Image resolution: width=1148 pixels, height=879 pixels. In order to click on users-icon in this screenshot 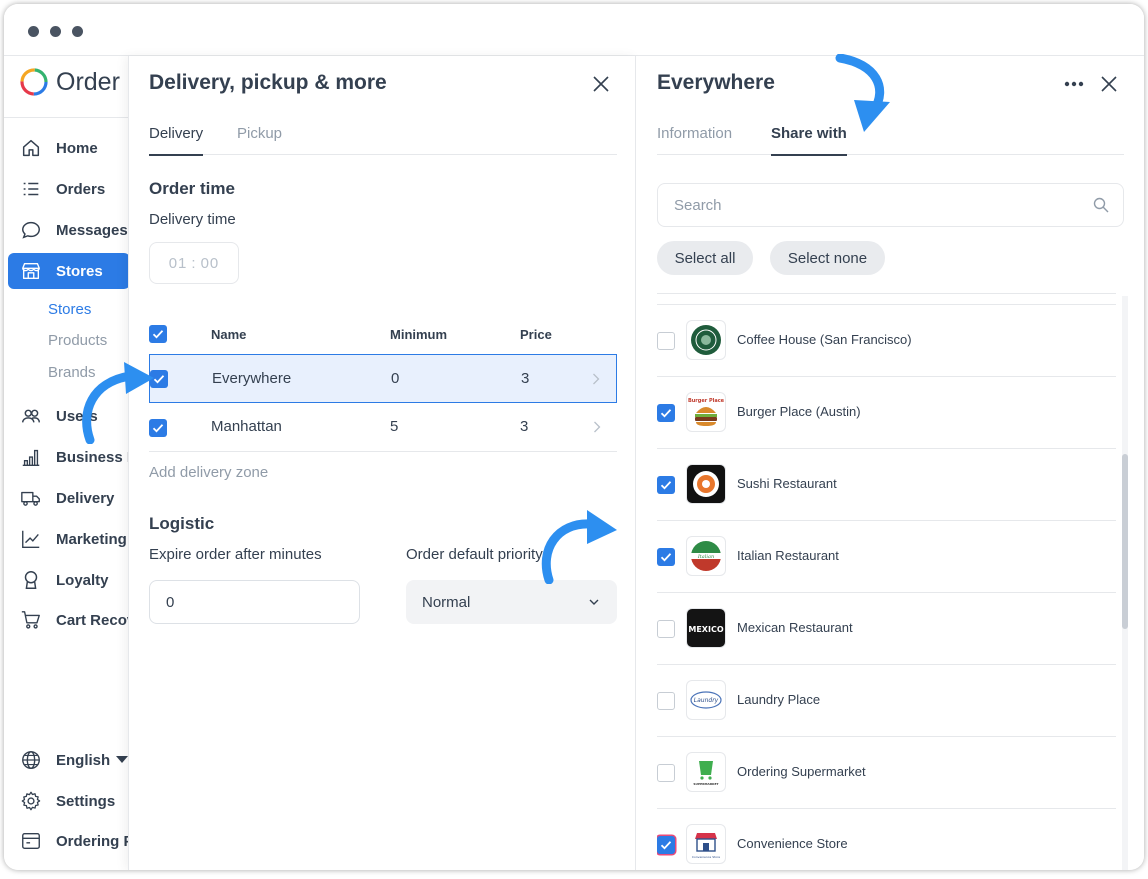, I will do `click(31, 416)`.